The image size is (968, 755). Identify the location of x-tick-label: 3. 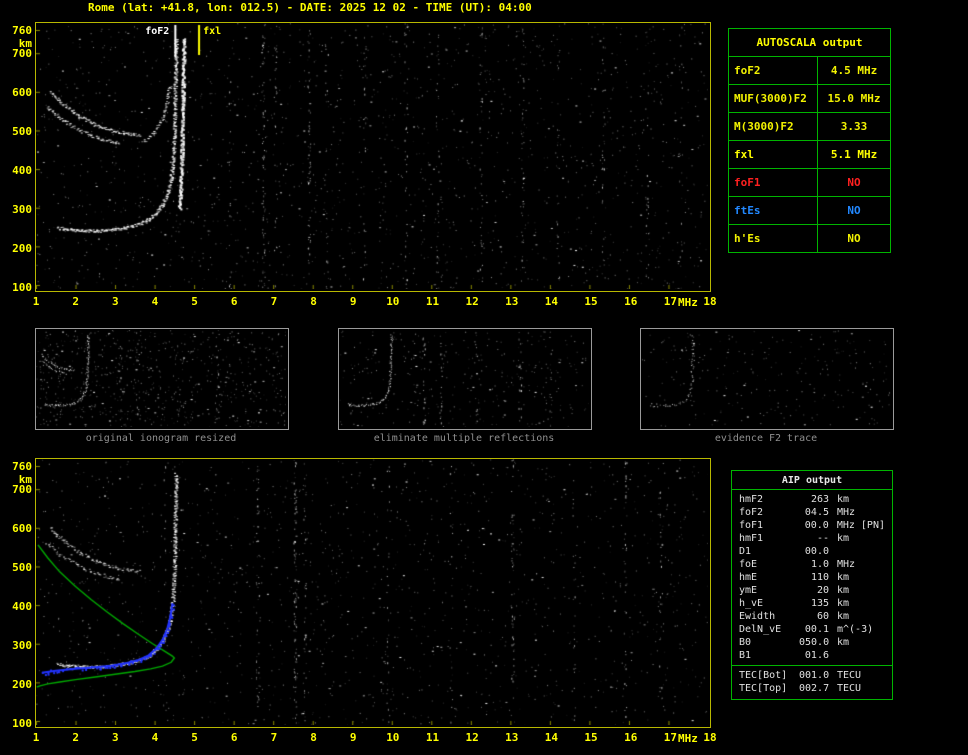
(115, 301).